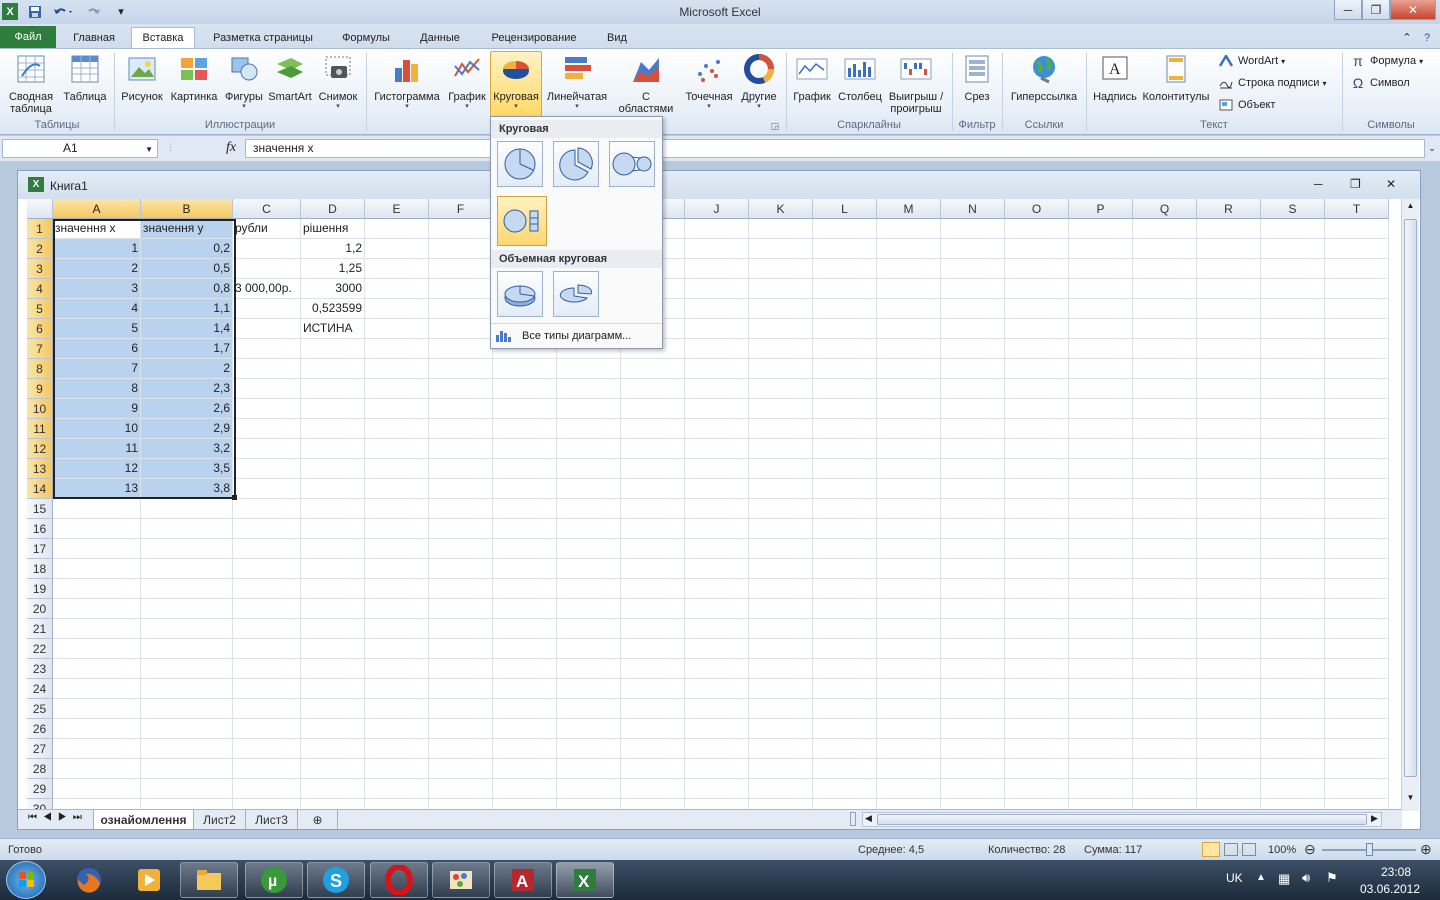 The width and height of the screenshot is (1440, 900). I want to click on cell: 4, so click(97, 309).